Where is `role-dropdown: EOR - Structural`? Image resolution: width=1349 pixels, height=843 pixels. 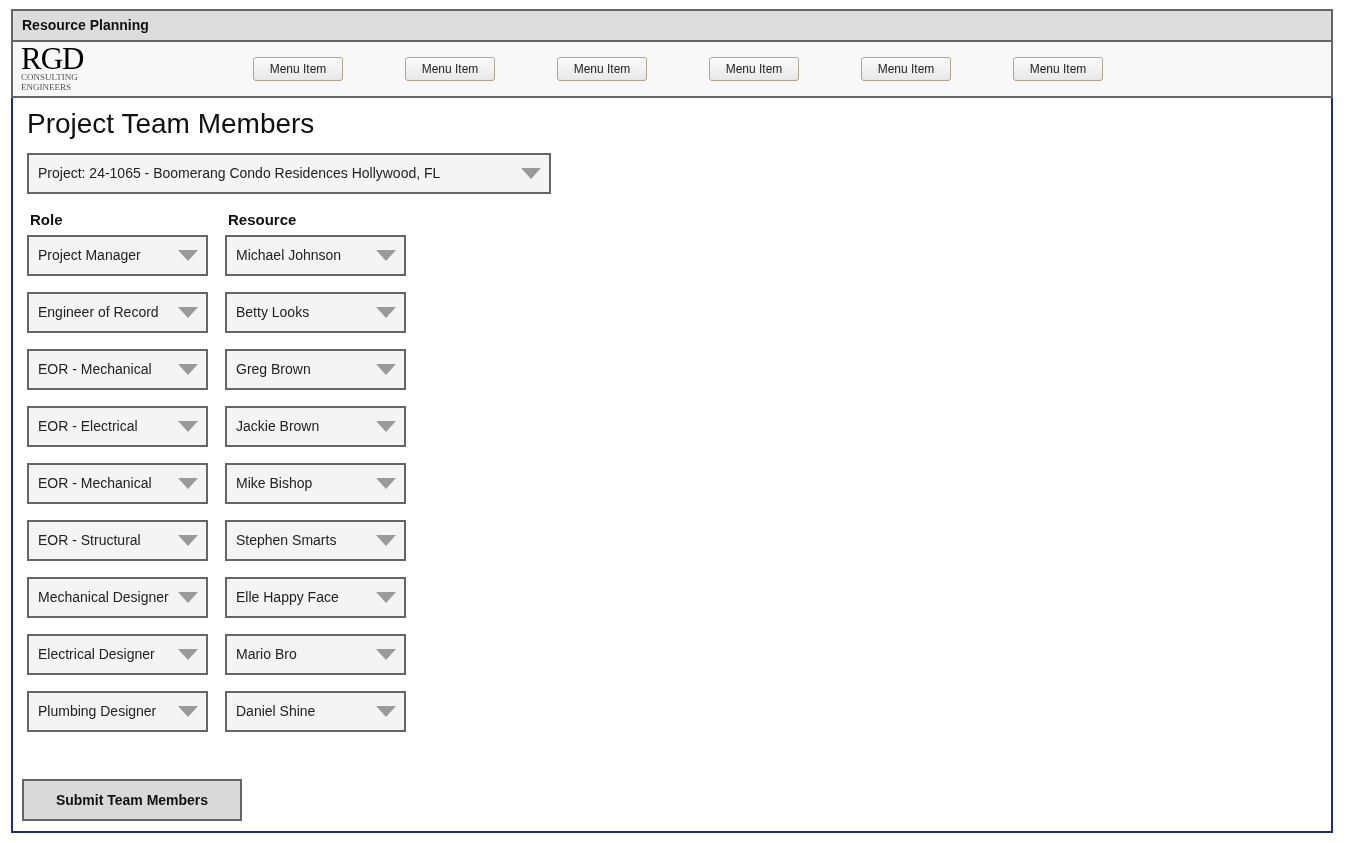
role-dropdown: EOR - Structural is located at coordinates (117, 540).